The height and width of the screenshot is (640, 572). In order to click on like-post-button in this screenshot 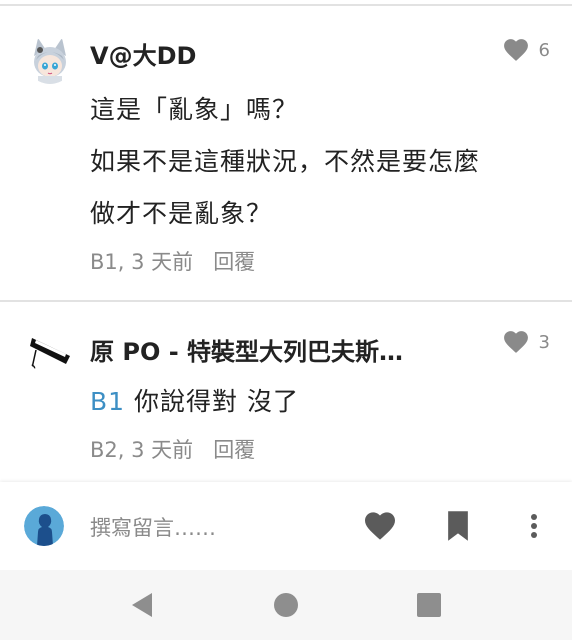, I will do `click(380, 526)`.